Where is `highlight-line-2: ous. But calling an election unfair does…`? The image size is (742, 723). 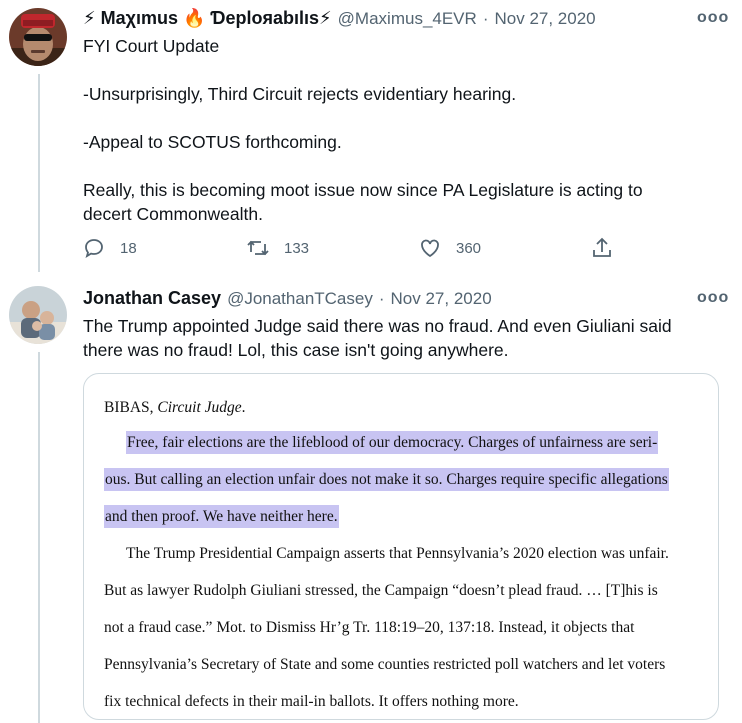
highlight-line-2: ous. But calling an election unfair does… is located at coordinates (399, 479).